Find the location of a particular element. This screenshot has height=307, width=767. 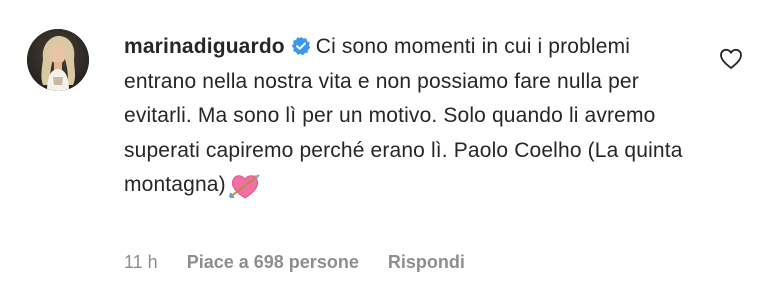

comment-meta: 11 h Piace a 698 persone Rispondi is located at coordinates (306, 262).